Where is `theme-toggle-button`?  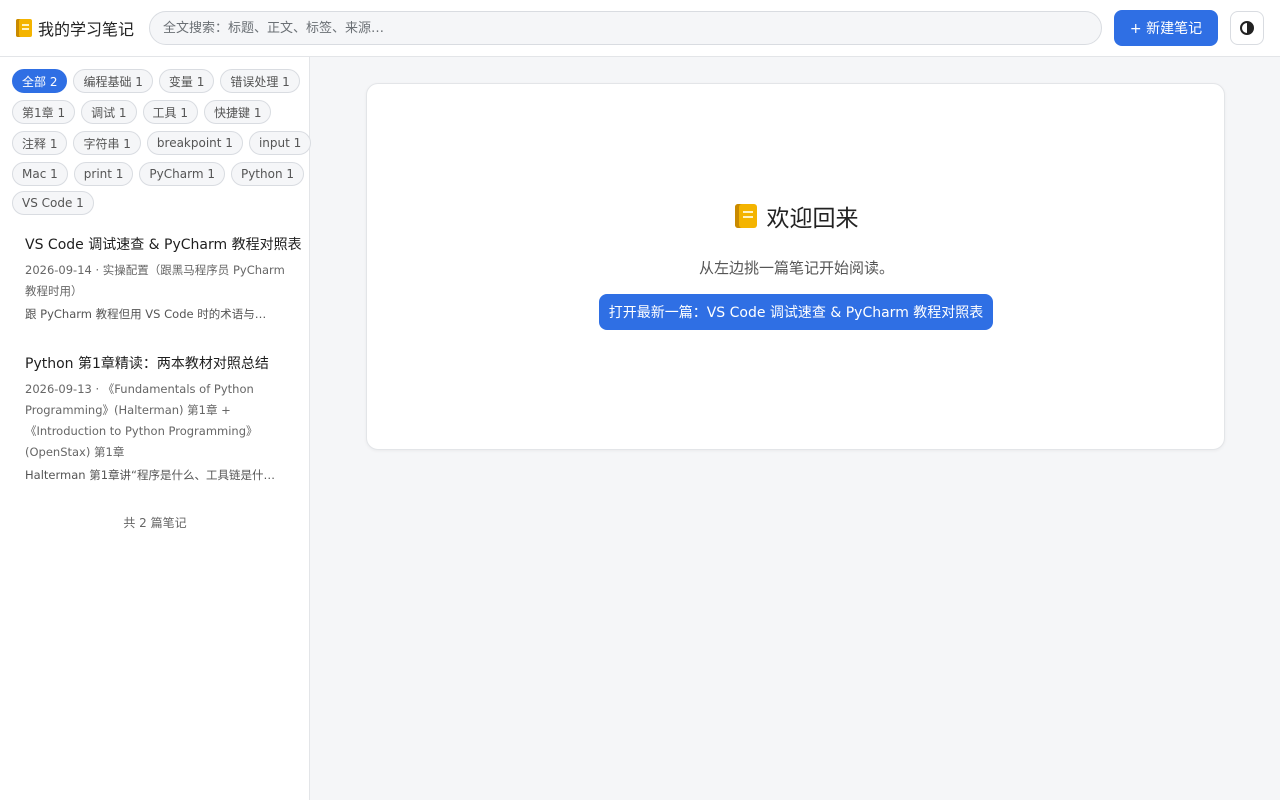
theme-toggle-button is located at coordinates (1247, 28).